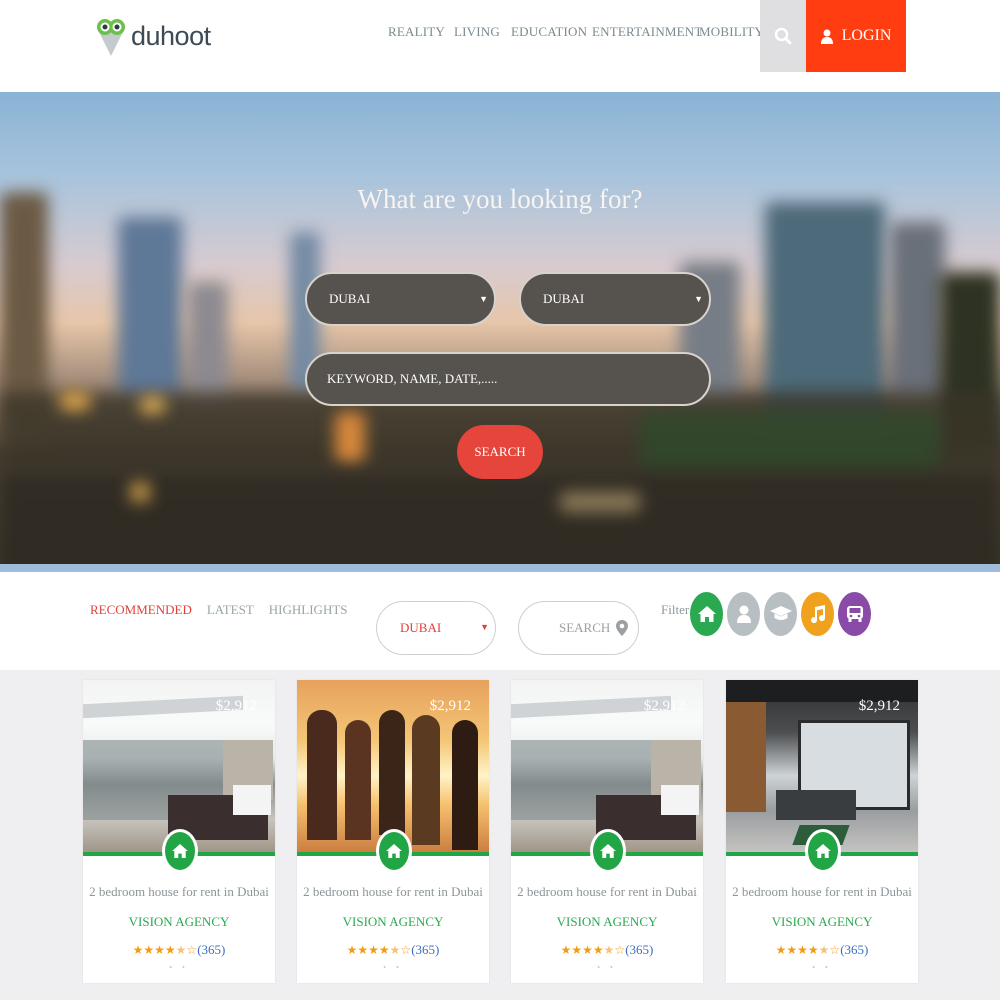 The width and height of the screenshot is (1000, 1000). Describe the element at coordinates (734, 32) in the screenshot. I see `nav-item-mobility: MOBILITY` at that location.